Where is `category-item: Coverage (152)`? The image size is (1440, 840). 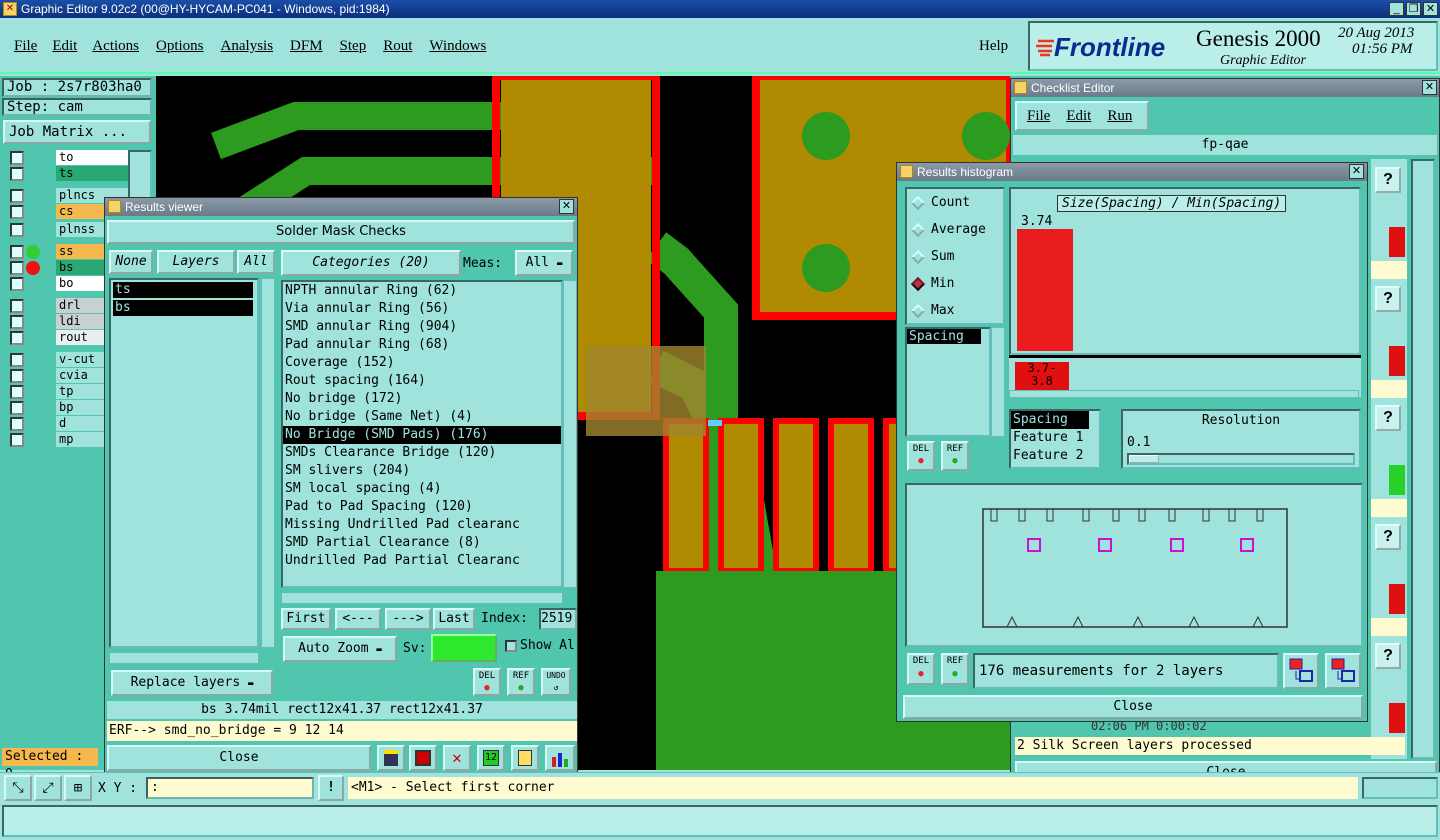 category-item: Coverage (152) is located at coordinates (422, 363).